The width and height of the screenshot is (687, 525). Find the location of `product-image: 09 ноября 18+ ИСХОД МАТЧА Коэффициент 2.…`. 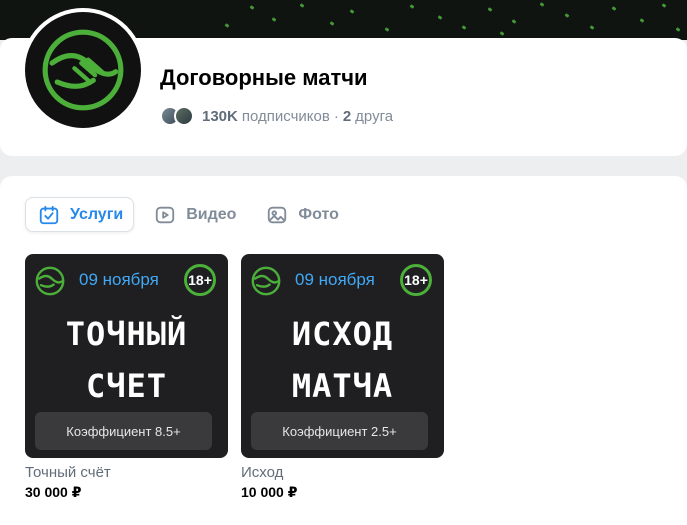

product-image: 09 ноября 18+ ИСХОД МАТЧА Коэффициент 2.… is located at coordinates (342, 356).